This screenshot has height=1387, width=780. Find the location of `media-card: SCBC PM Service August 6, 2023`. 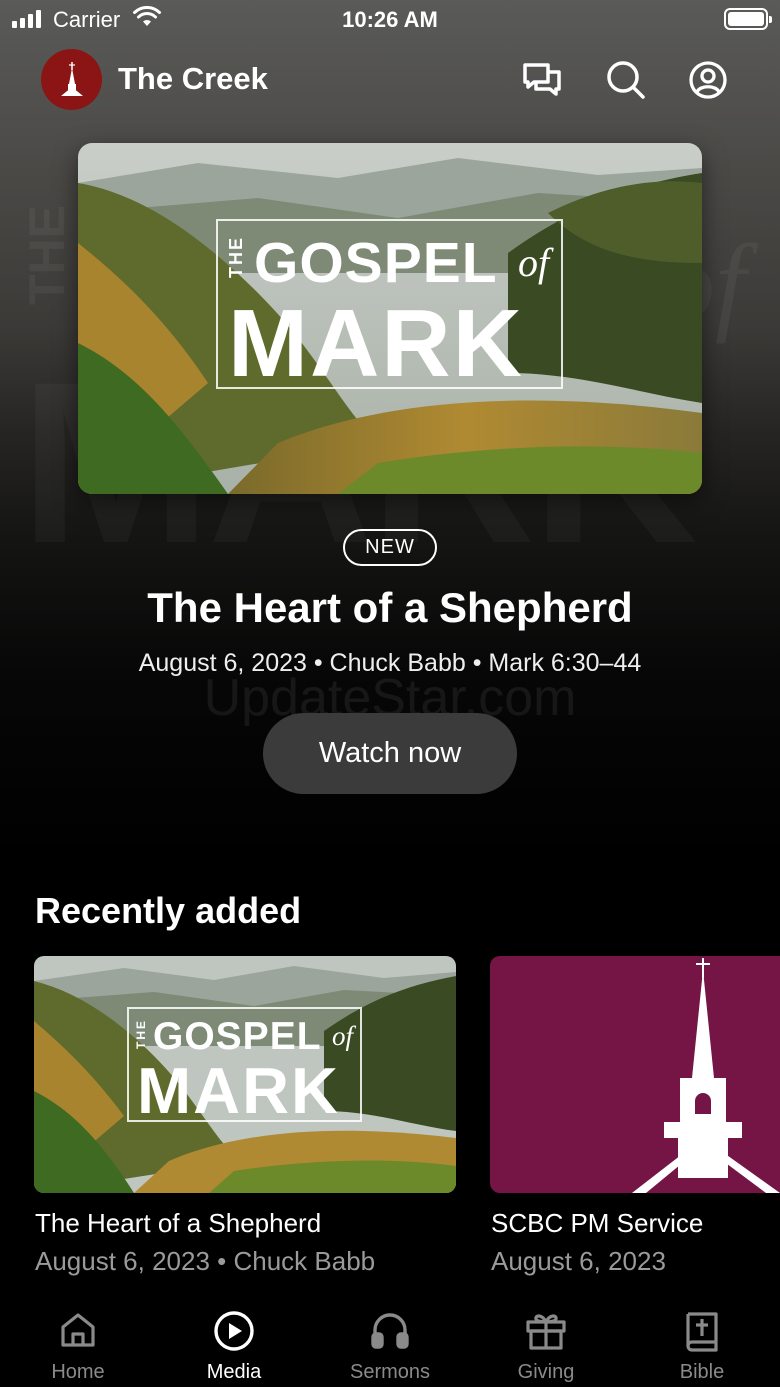

media-card: SCBC PM Service August 6, 2023 is located at coordinates (635, 1116).